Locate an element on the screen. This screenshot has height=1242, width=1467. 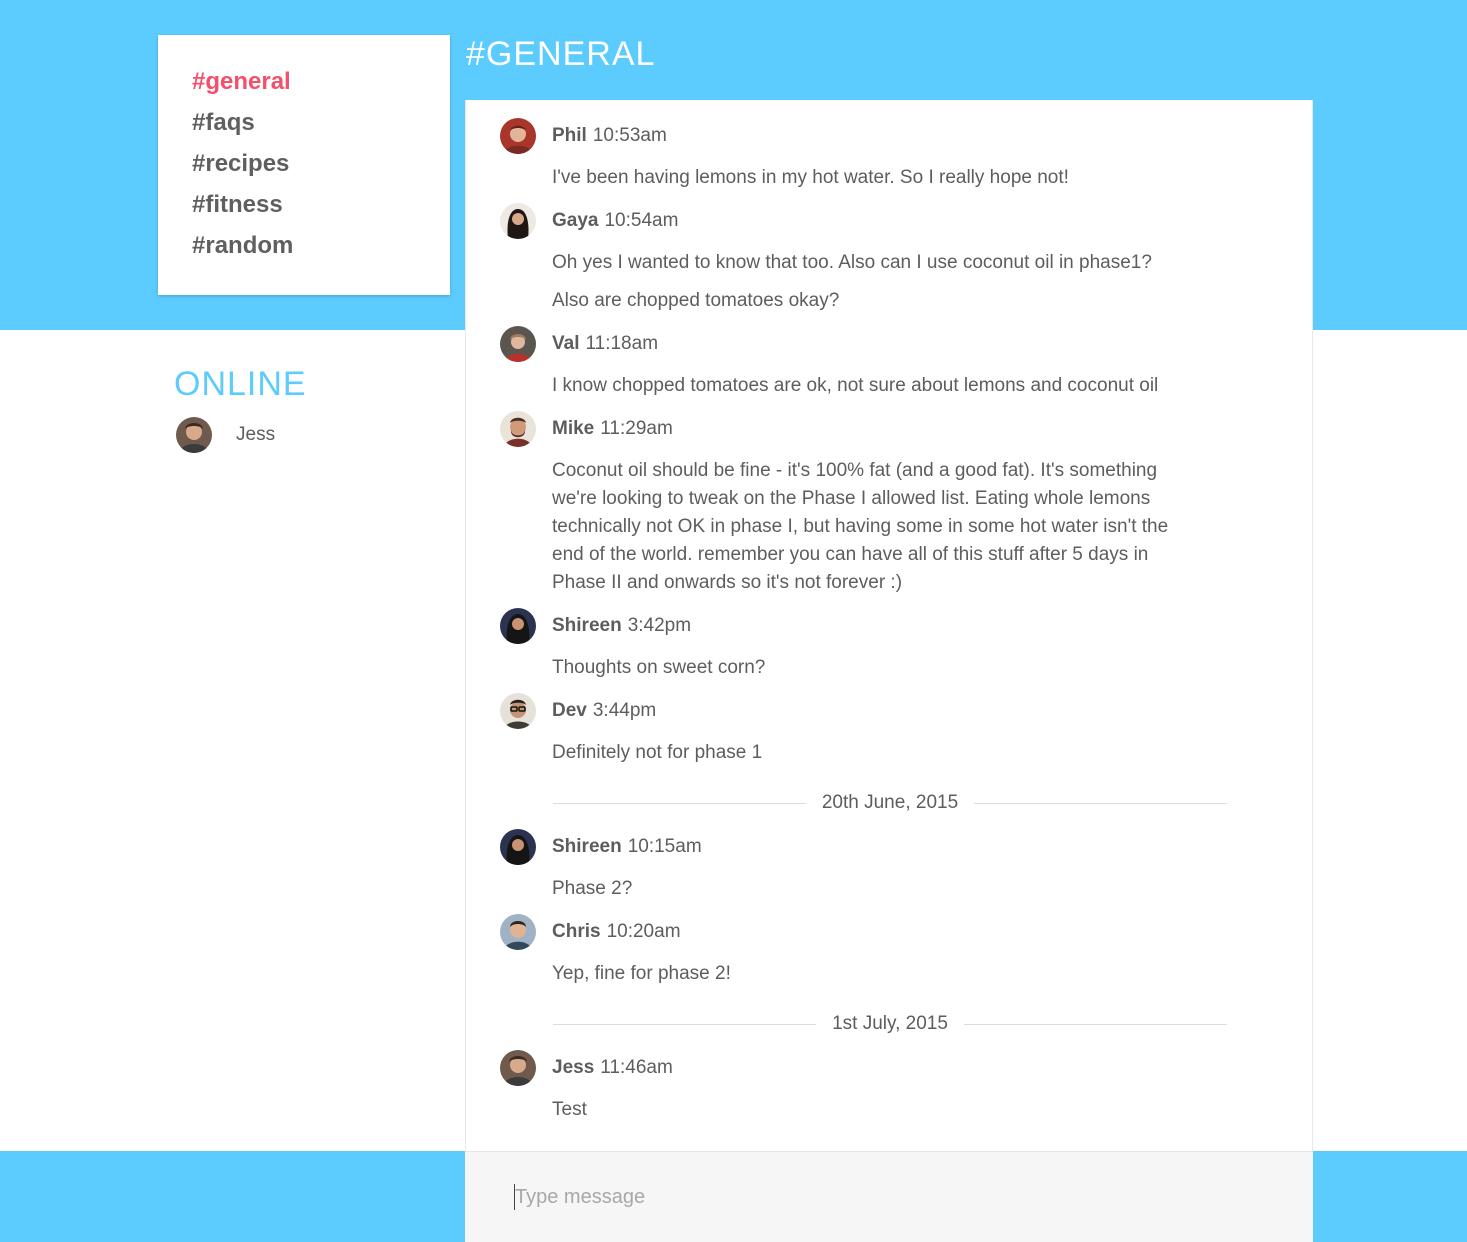
message-text: Yep, fine for phase 2! is located at coordinates (641, 973).